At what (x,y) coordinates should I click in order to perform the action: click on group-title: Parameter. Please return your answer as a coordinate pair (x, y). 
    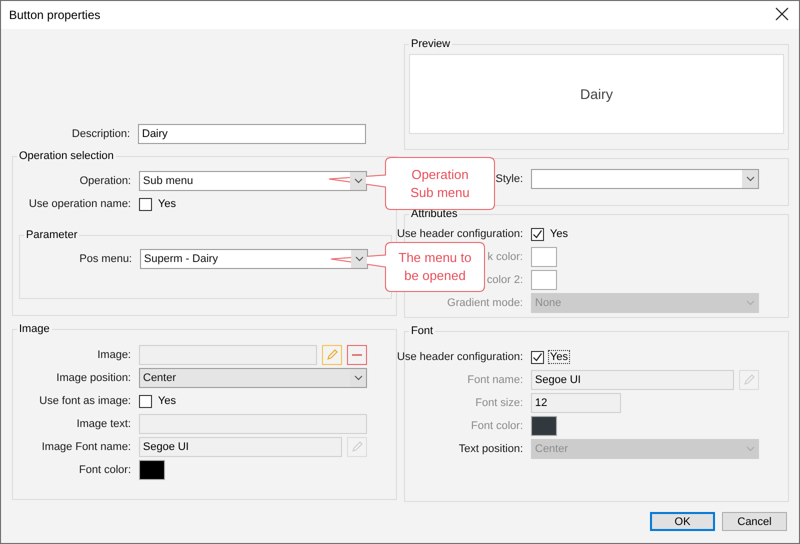
    Looking at the image, I should click on (51, 235).